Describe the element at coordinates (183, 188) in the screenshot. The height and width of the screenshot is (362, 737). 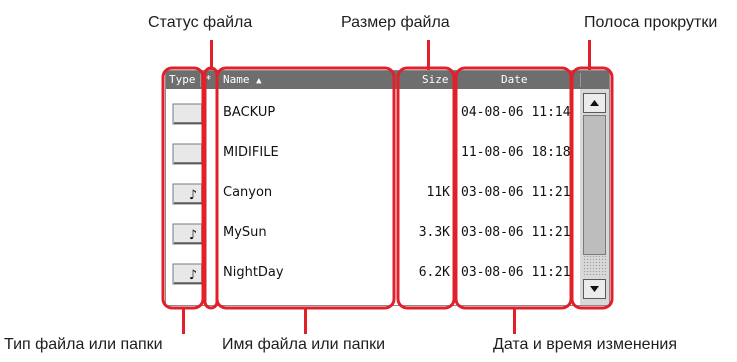
I see `type-column-highlight` at that location.